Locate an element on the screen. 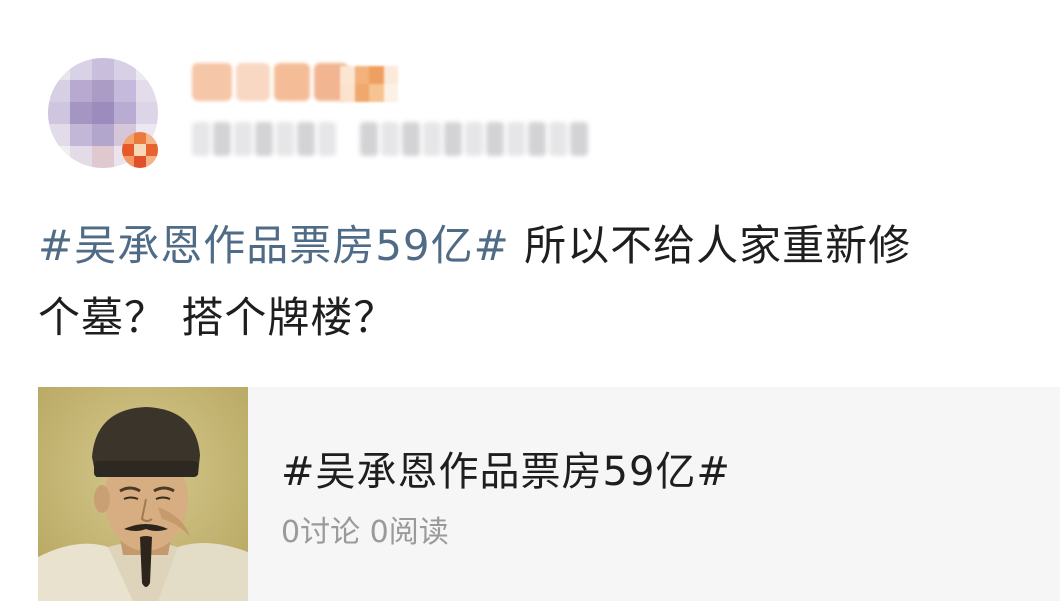 The image size is (1060, 606). topic-title: #吴承恩作品票房59亿# is located at coordinates (506, 468).